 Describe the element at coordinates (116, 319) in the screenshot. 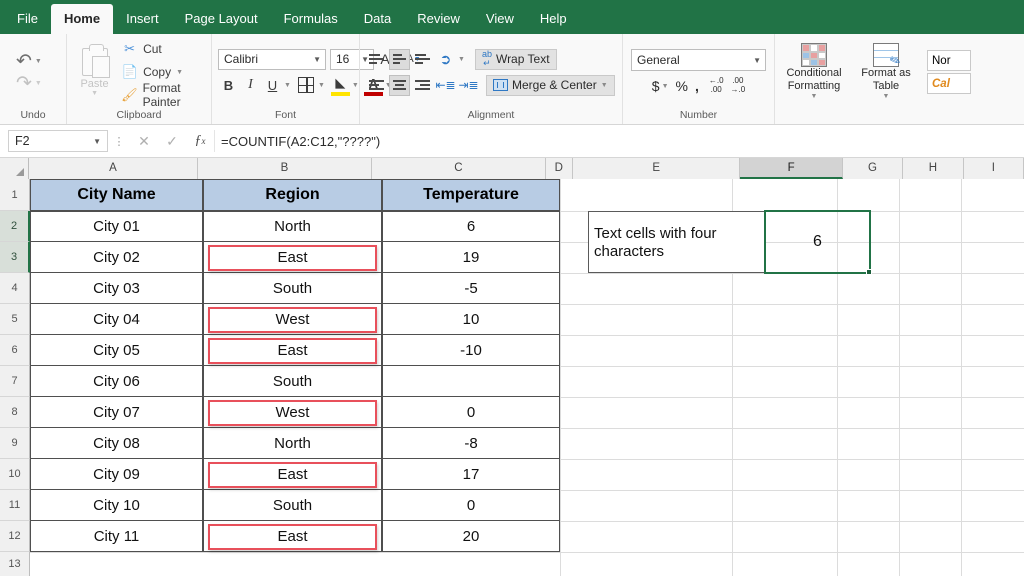

I see `cell-a5: City 04` at that location.